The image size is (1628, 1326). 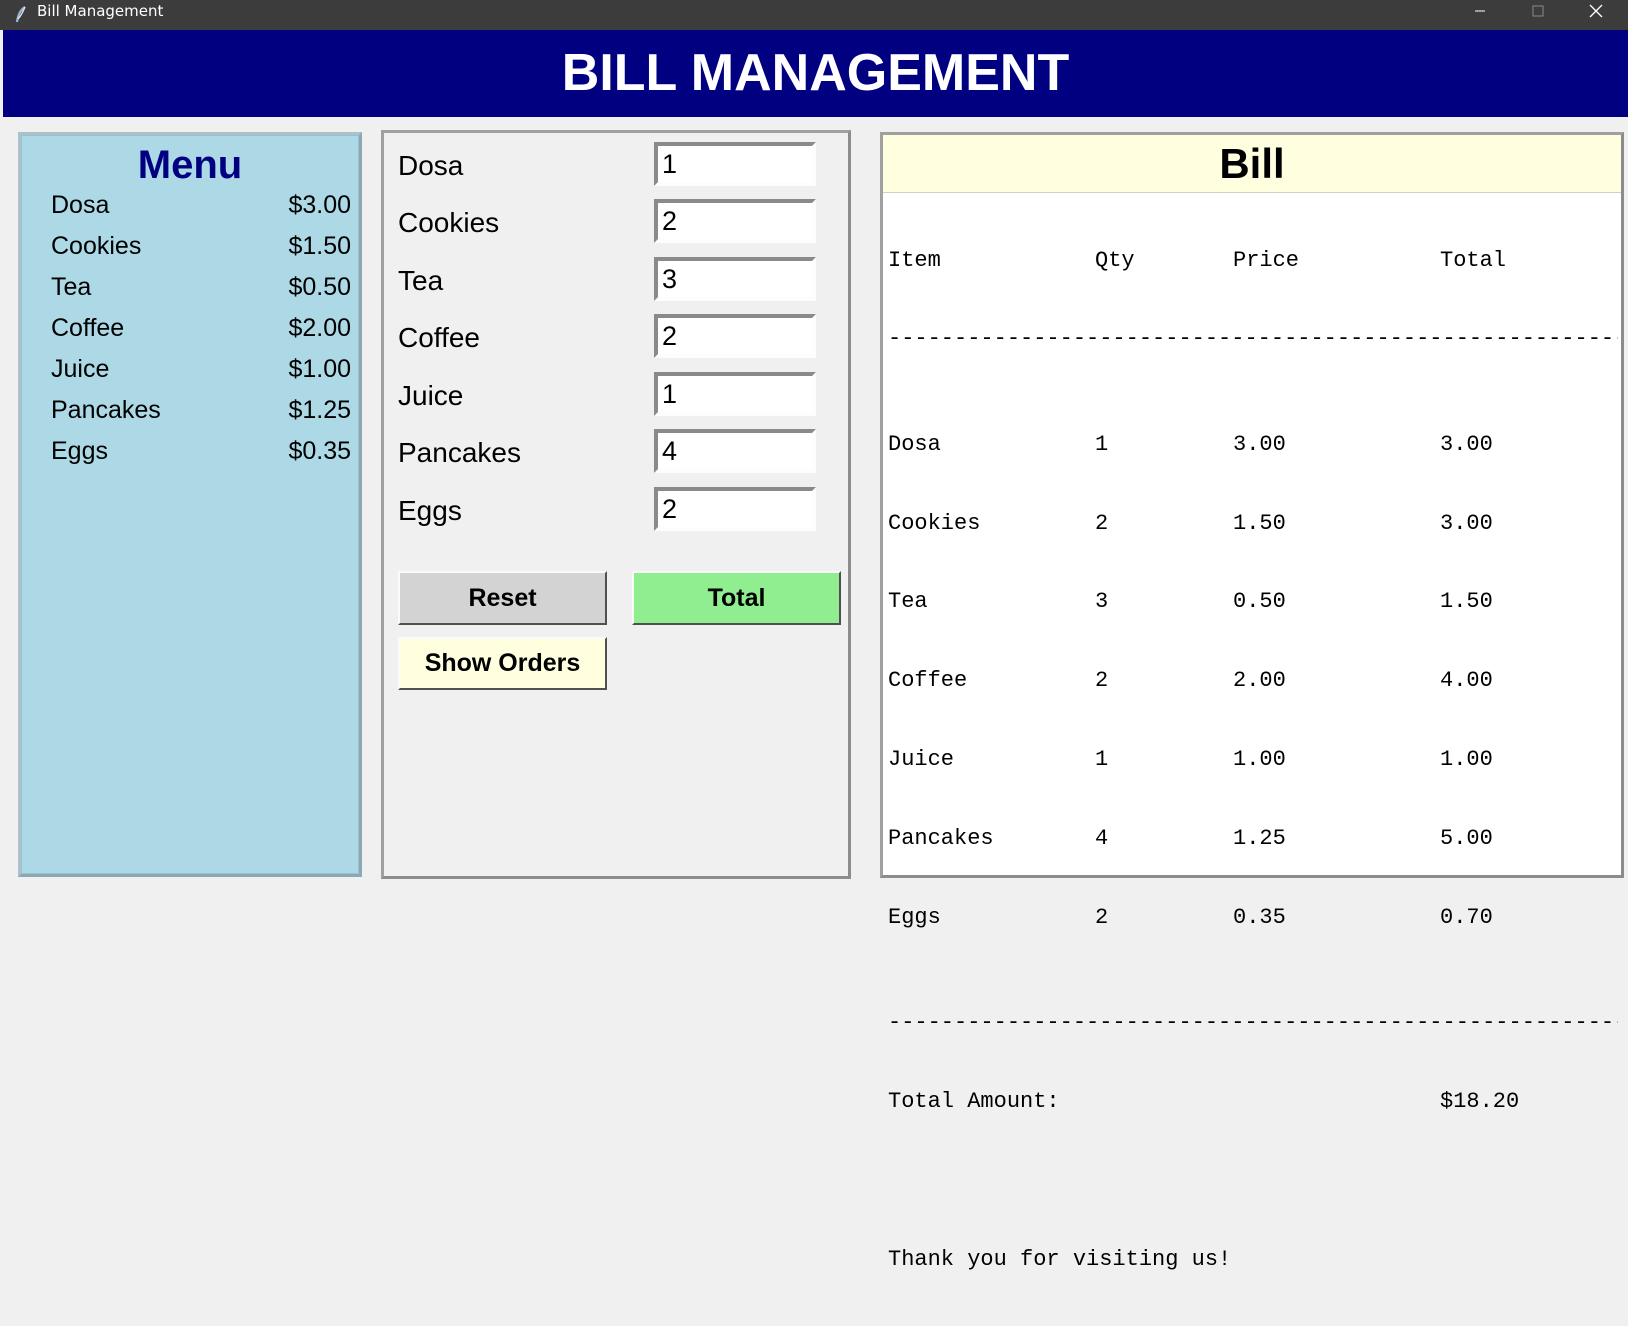 What do you see at coordinates (1254, 1102) in the screenshot?
I see `bill-total-row: Total Amount: $18.20` at bounding box center [1254, 1102].